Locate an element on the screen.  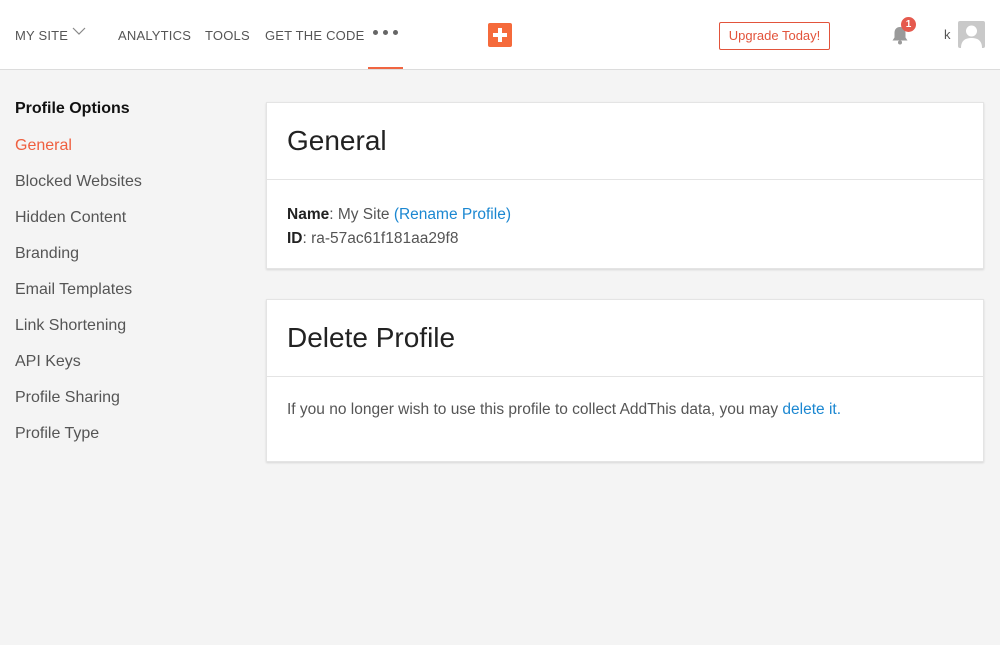
profile-id-row: ID: ra-57ac61f181aa29f8 is located at coordinates (625, 239).